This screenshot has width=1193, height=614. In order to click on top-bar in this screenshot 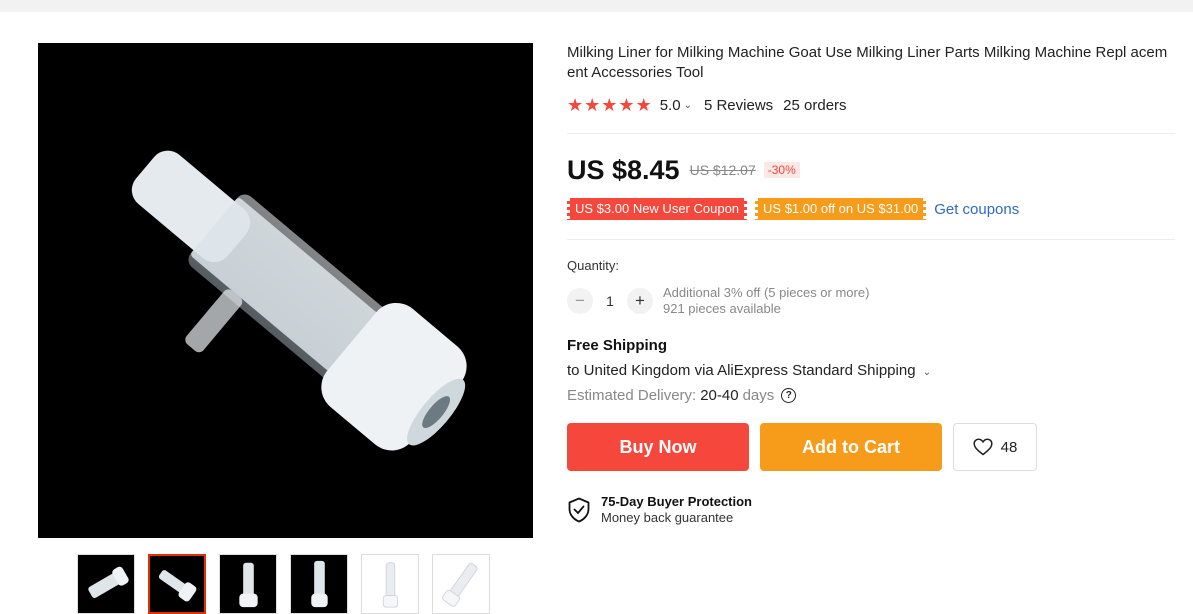, I will do `click(596, 6)`.